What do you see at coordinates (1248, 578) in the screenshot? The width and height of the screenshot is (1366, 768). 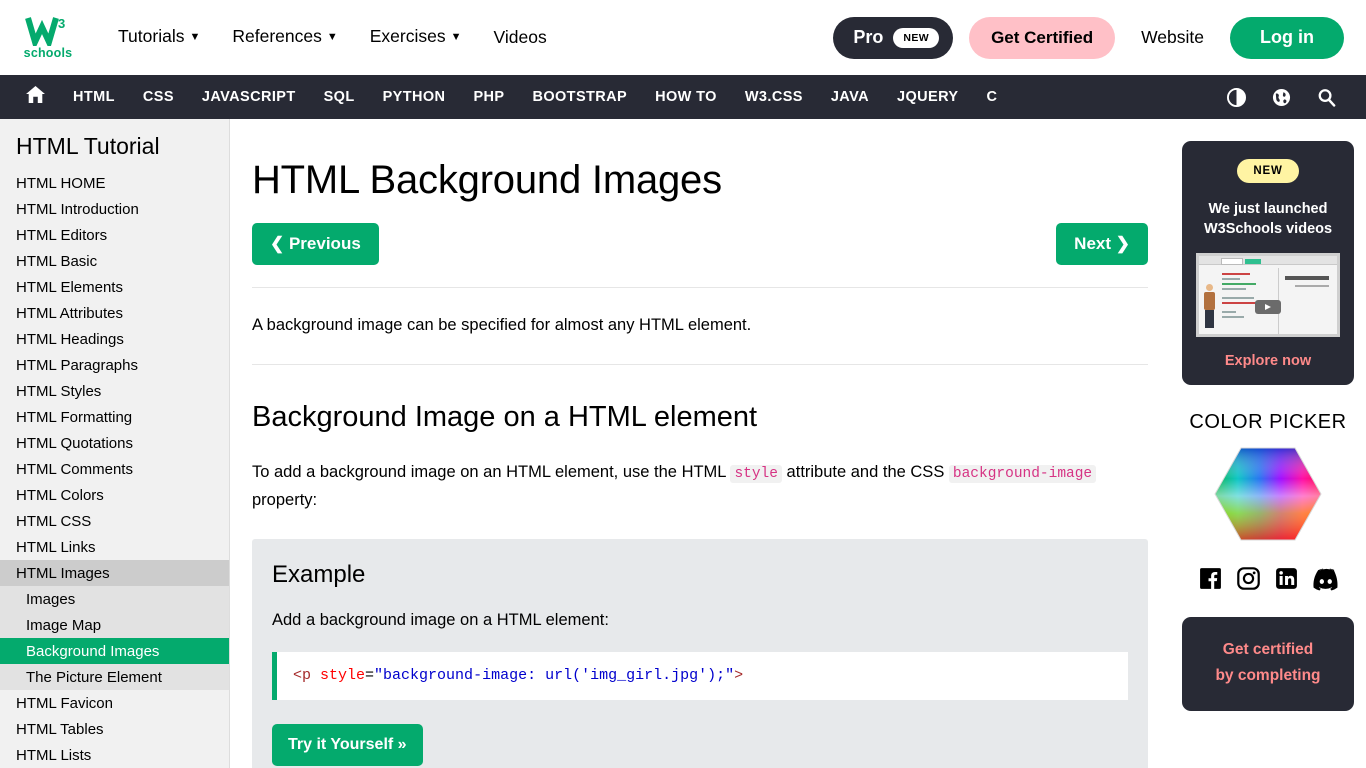 I see `instagram-icon` at bounding box center [1248, 578].